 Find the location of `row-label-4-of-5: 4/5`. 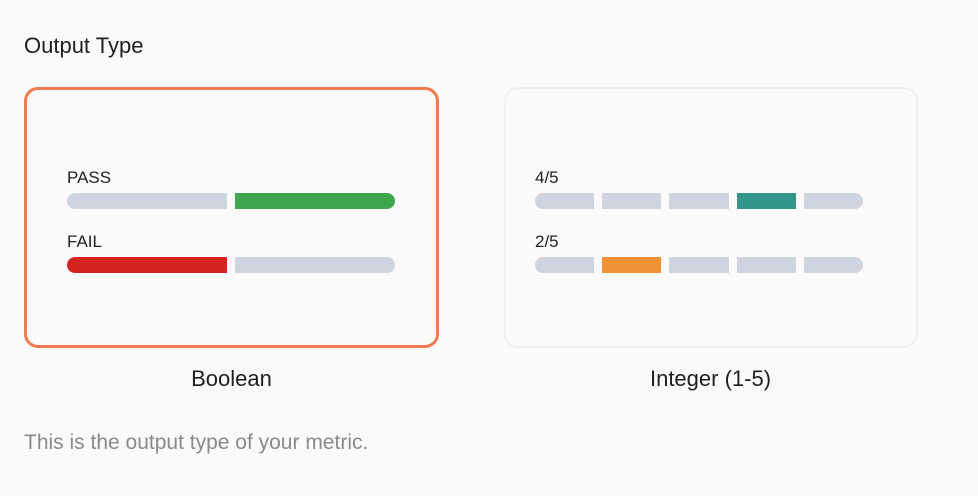

row-label-4-of-5: 4/5 is located at coordinates (547, 177).